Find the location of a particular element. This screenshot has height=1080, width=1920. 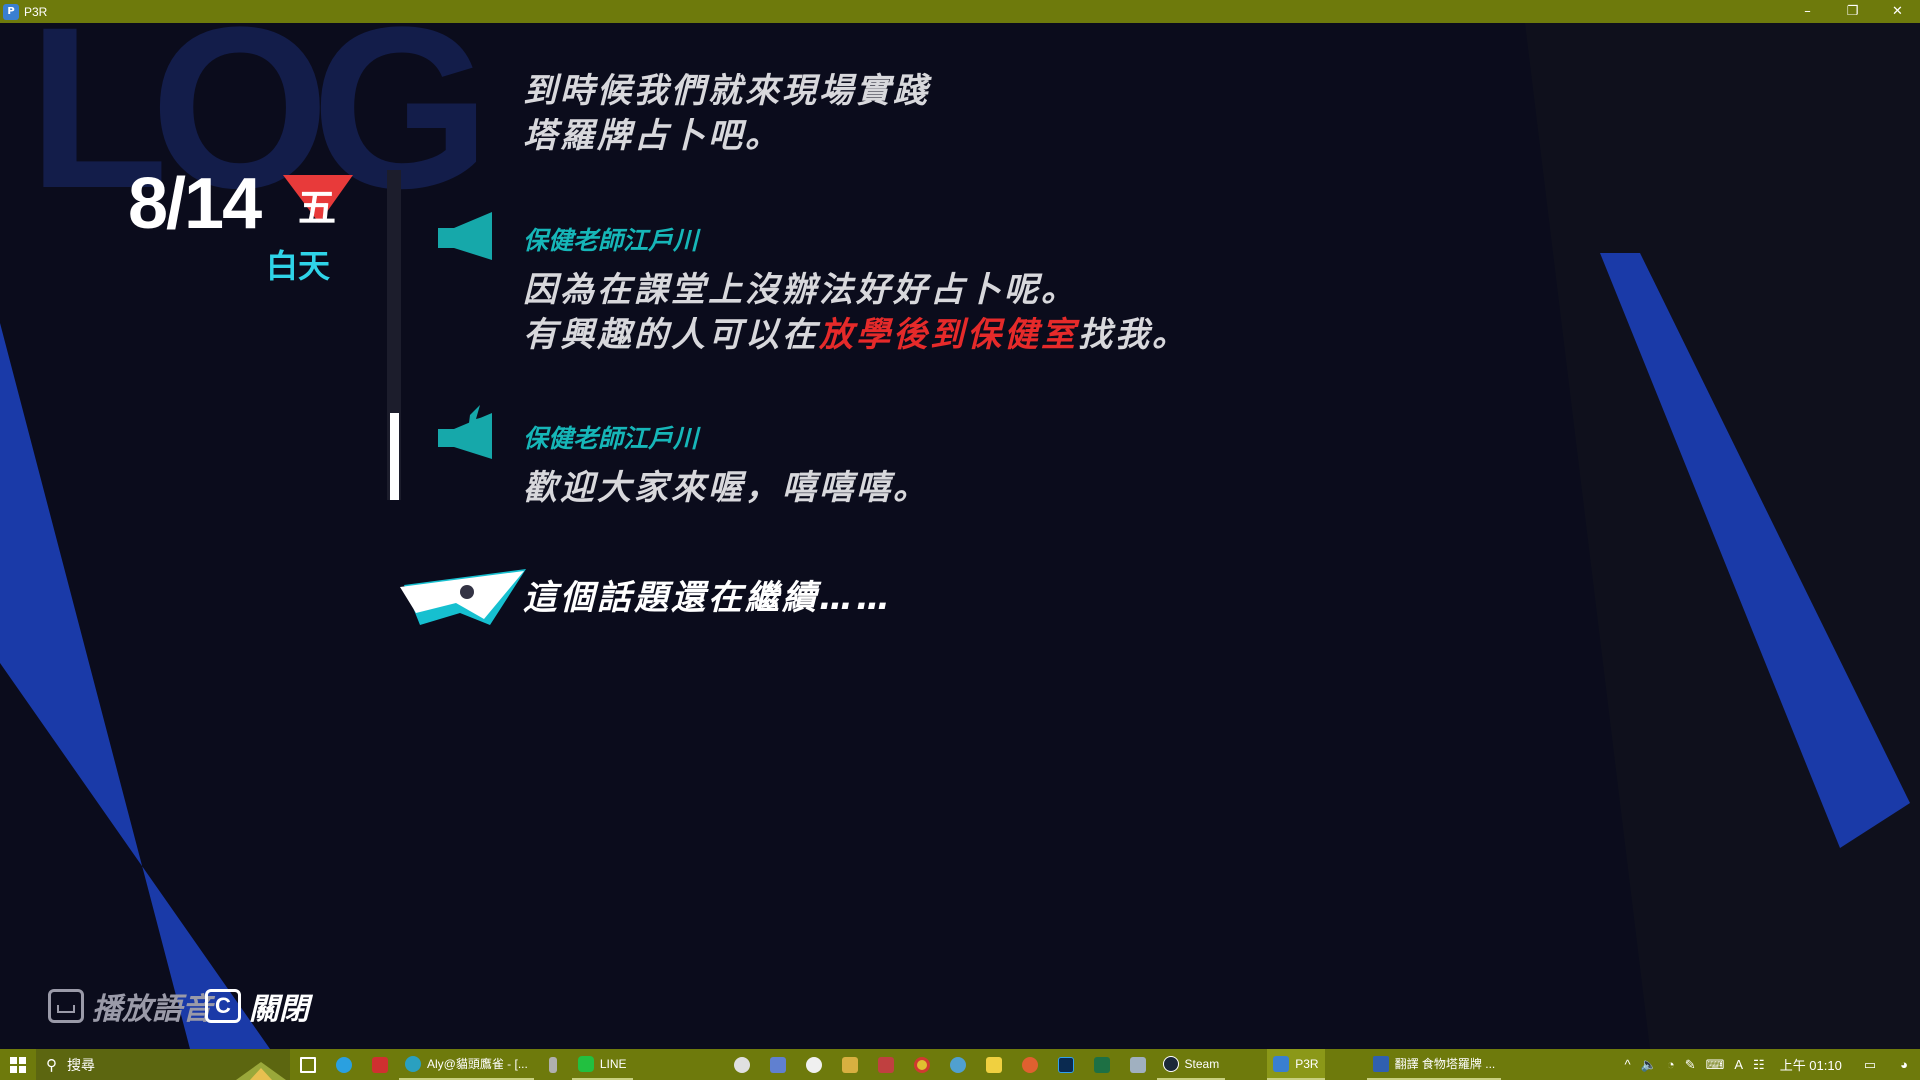

paper-plane-arrow-icon is located at coordinates (463, 597).